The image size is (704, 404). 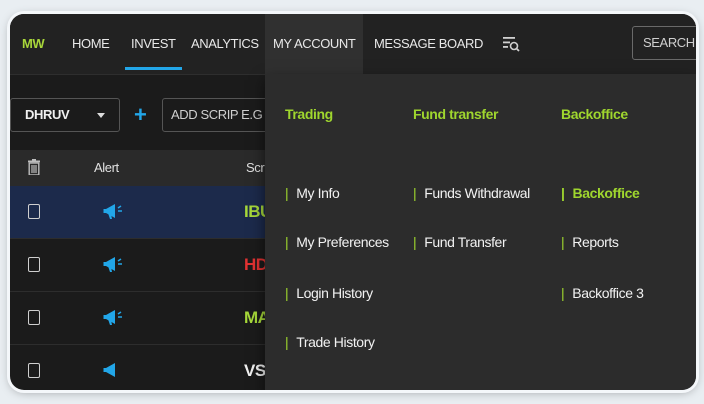 I want to click on scrip-name: VS, so click(x=255, y=367).